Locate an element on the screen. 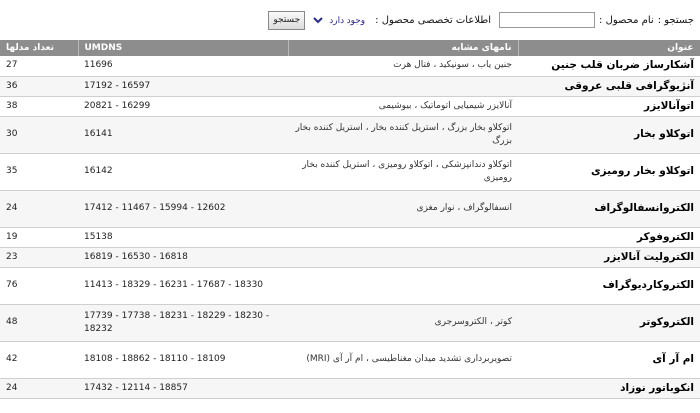  column-header-model-count: تعداد مدلها is located at coordinates (39, 48).